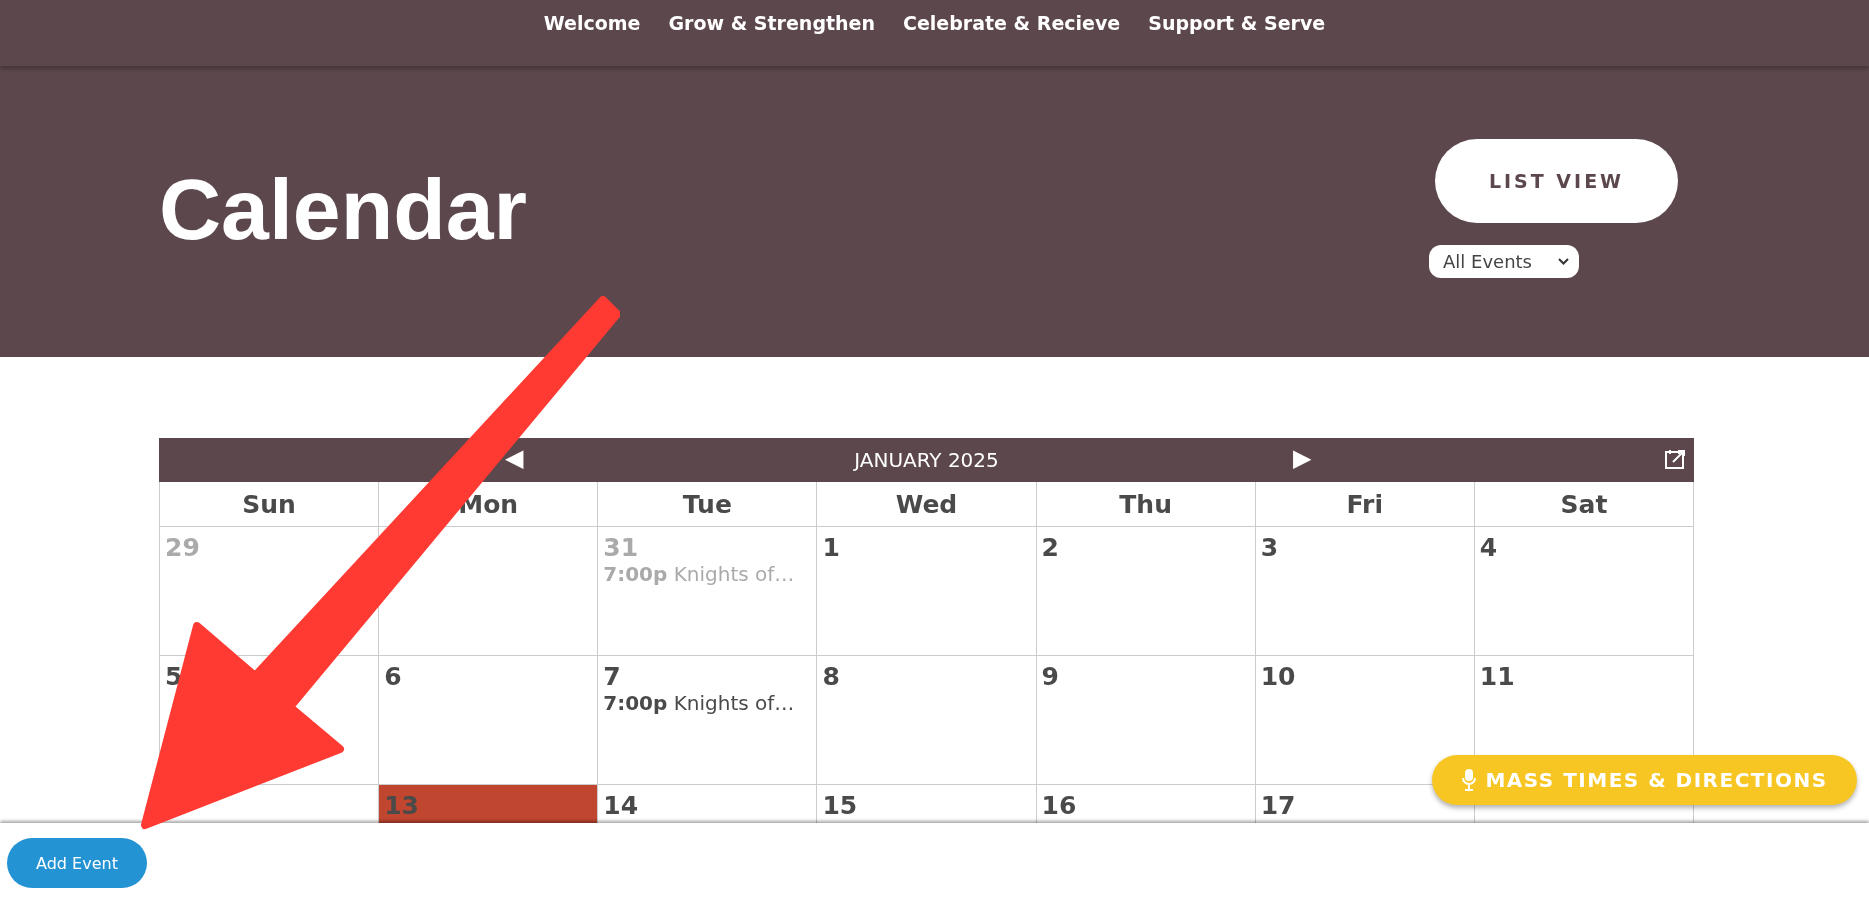  What do you see at coordinates (1278, 676) in the screenshot?
I see `day-number: 10` at bounding box center [1278, 676].